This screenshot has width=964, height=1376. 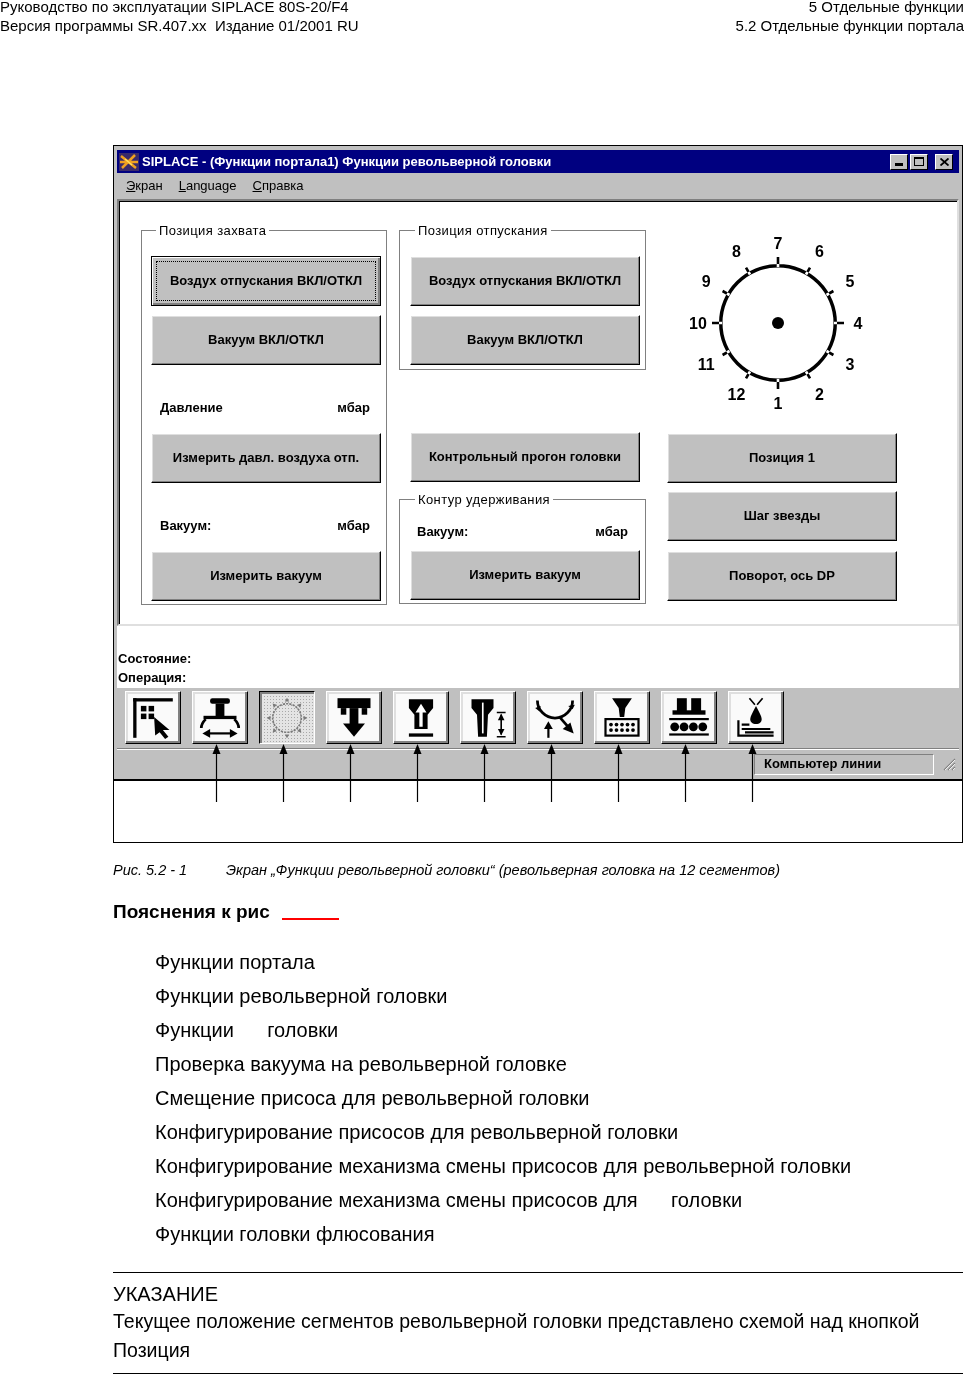 I want to click on star-step-button: Шаг звезды, so click(x=782, y=516).